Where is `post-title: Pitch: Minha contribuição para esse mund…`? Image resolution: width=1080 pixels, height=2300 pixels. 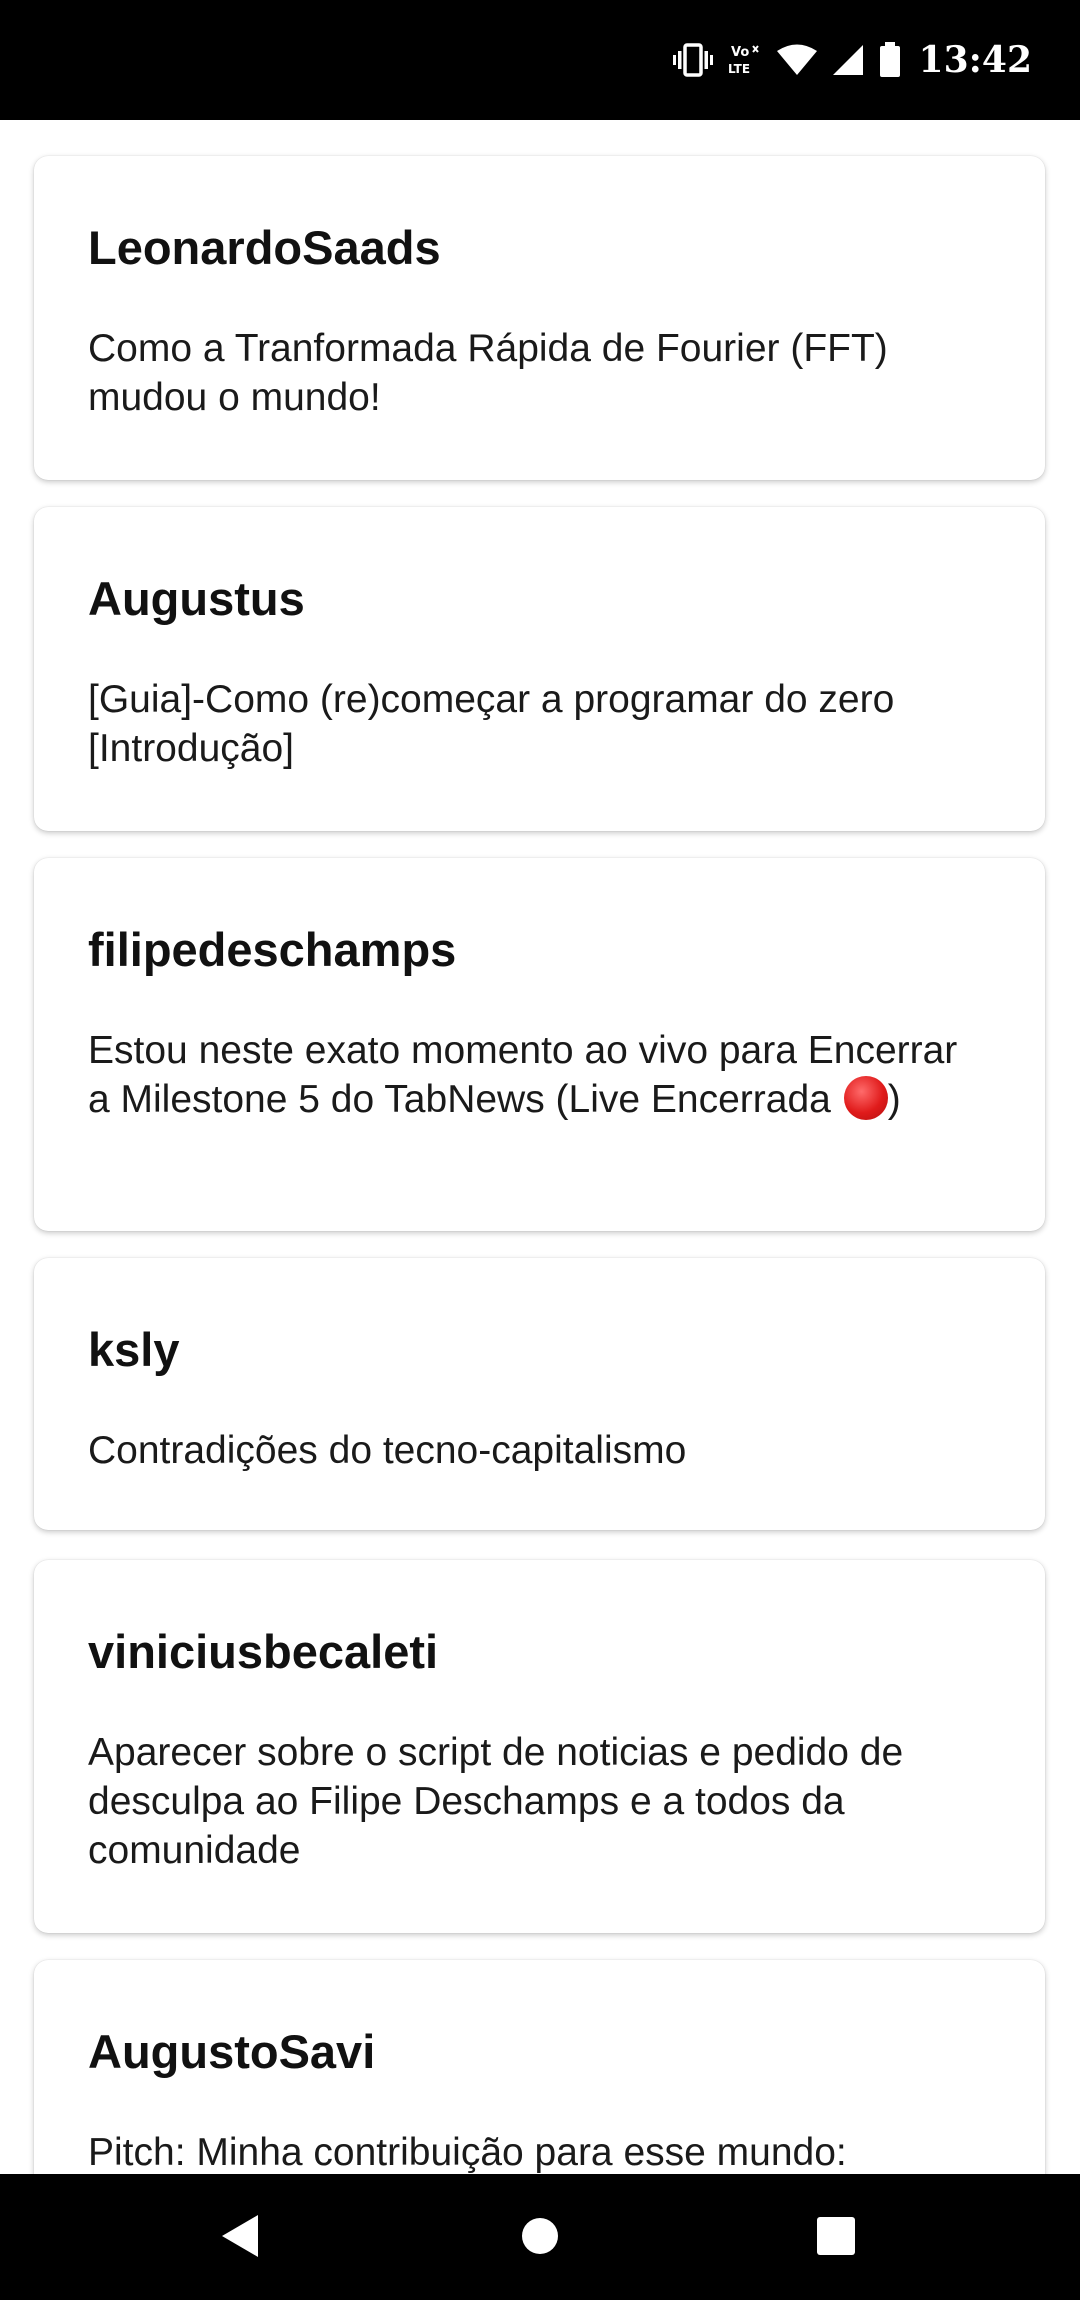
post-title: Pitch: Minha contribuição para esse mund… is located at coordinates (538, 2151).